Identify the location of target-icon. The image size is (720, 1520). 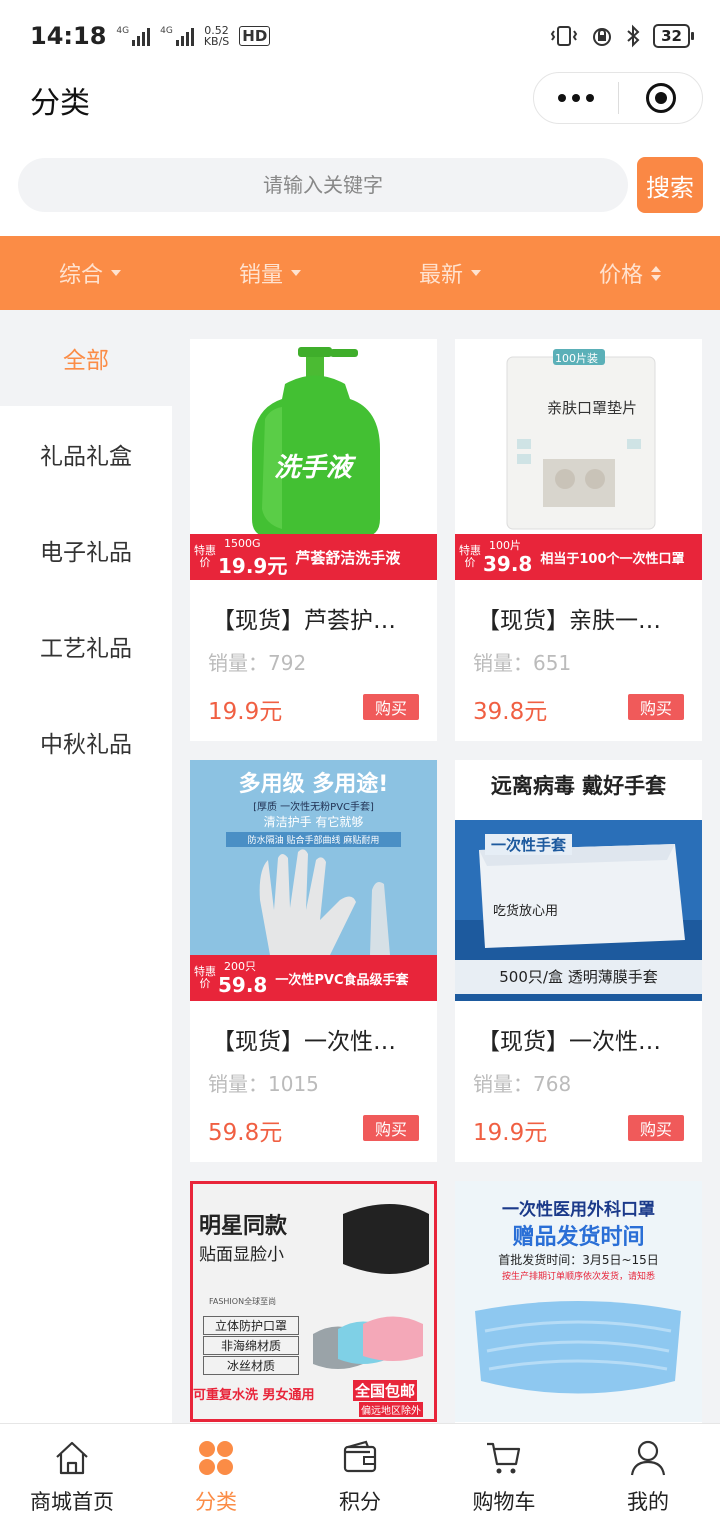
(660, 98).